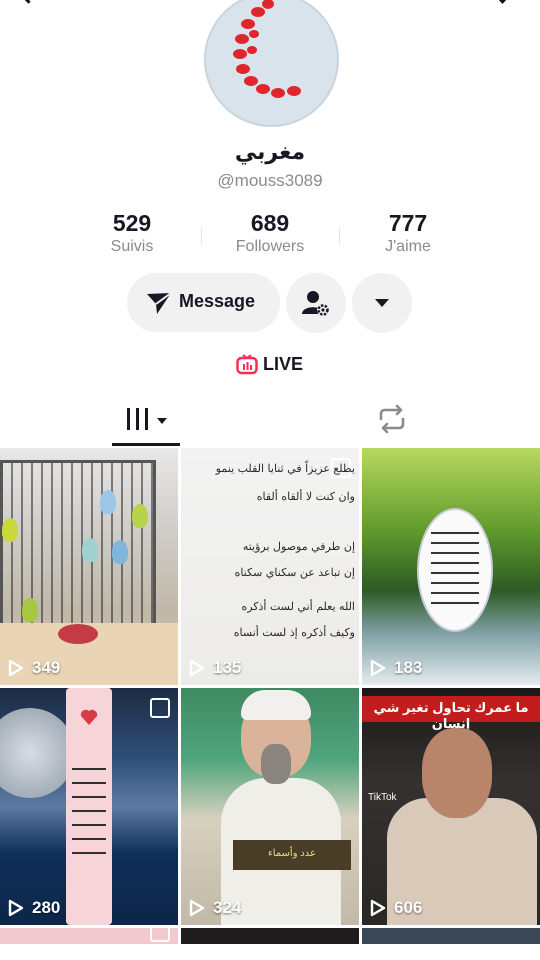  I want to click on stat-following-label: Suivis, so click(132, 246).